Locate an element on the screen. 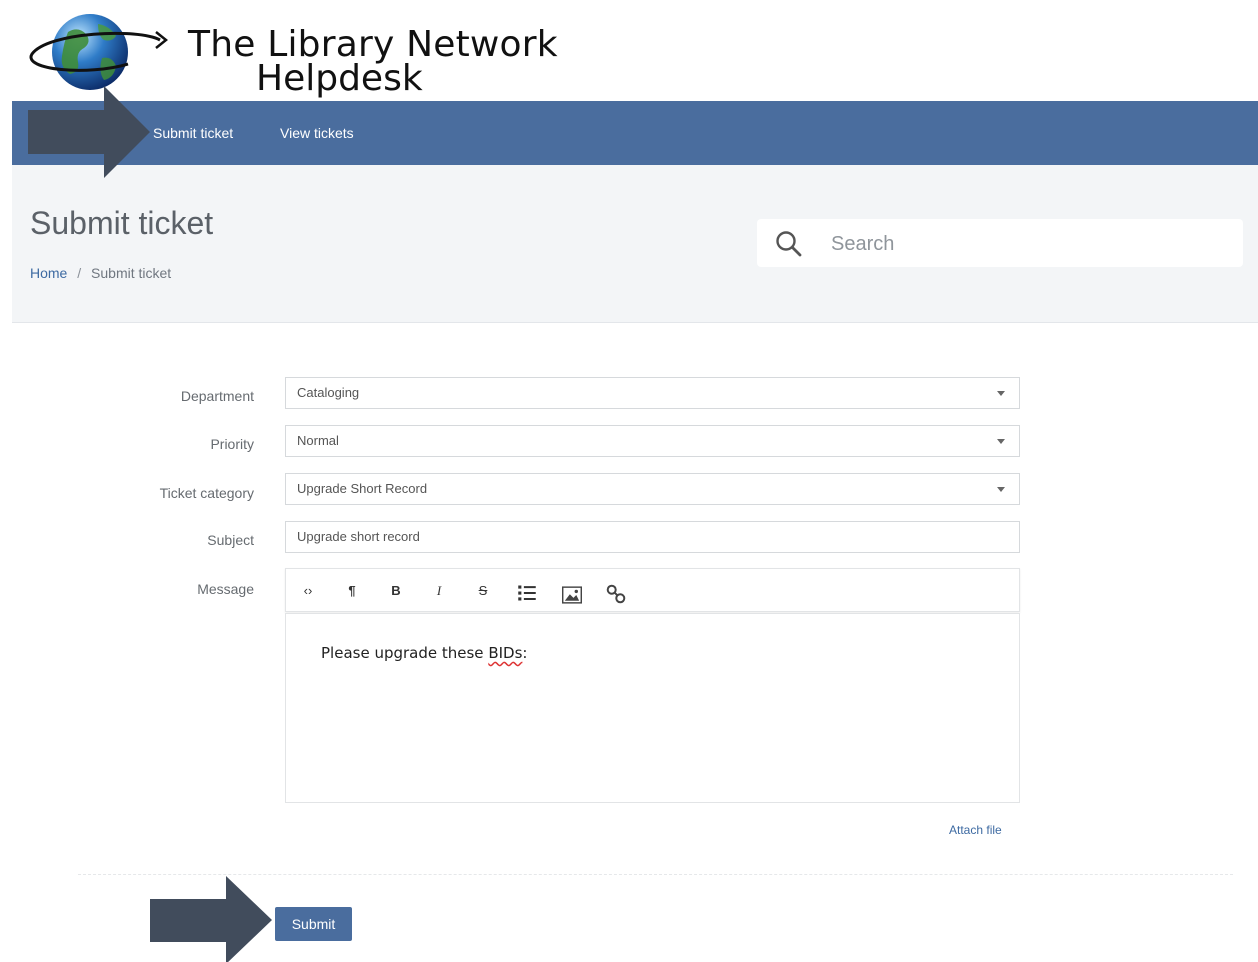 The image size is (1258, 962). ticket-category-select: Upgrade Short Record is located at coordinates (652, 489).